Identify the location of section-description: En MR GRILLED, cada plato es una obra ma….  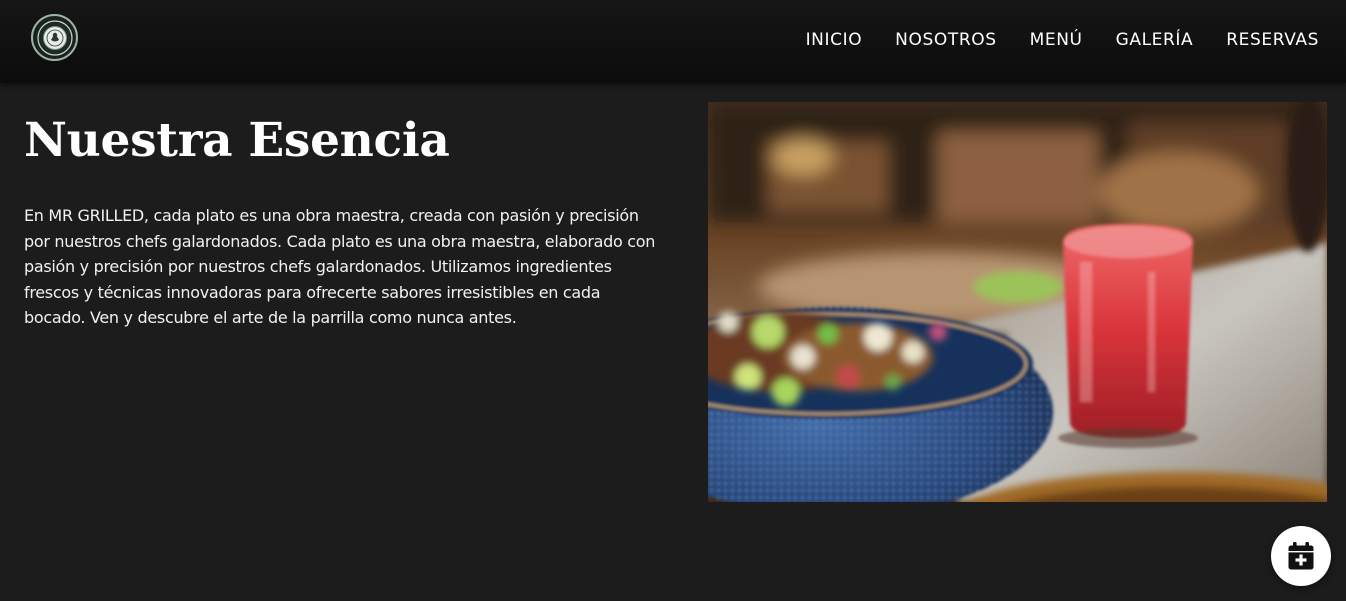
(340, 267).